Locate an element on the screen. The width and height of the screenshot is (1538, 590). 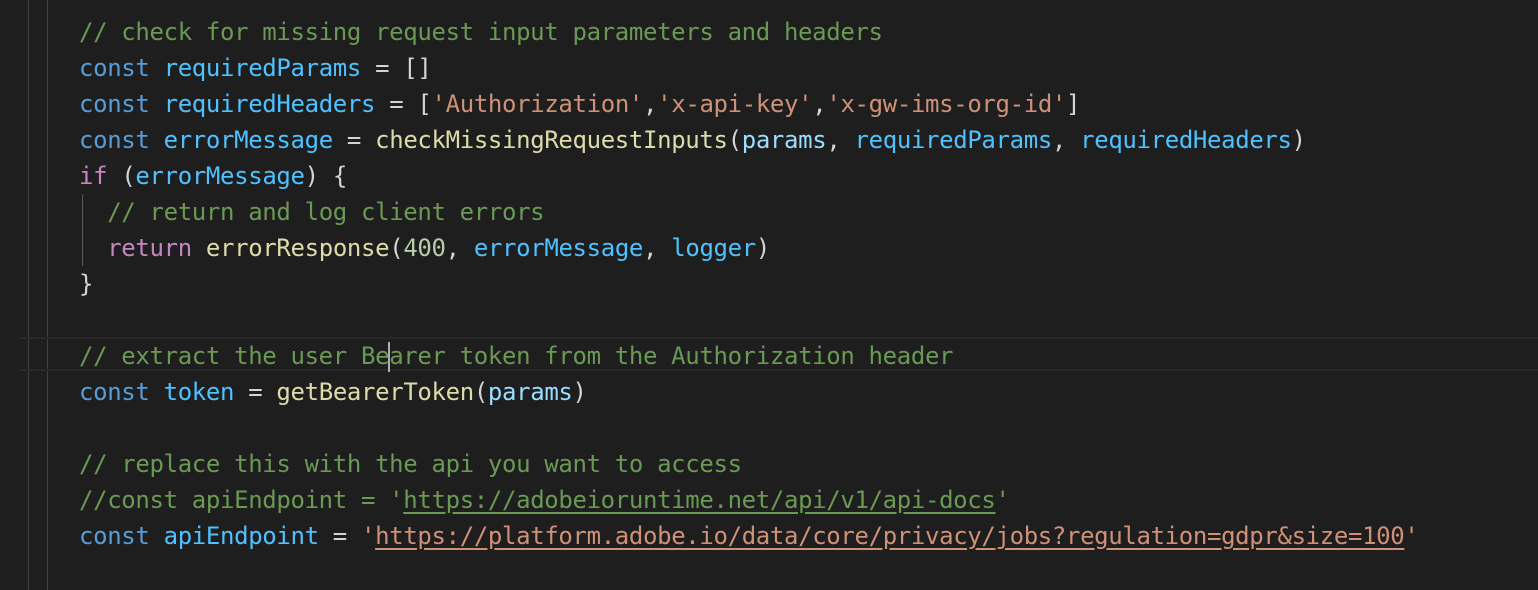
array-literal: [] is located at coordinates (417, 68).